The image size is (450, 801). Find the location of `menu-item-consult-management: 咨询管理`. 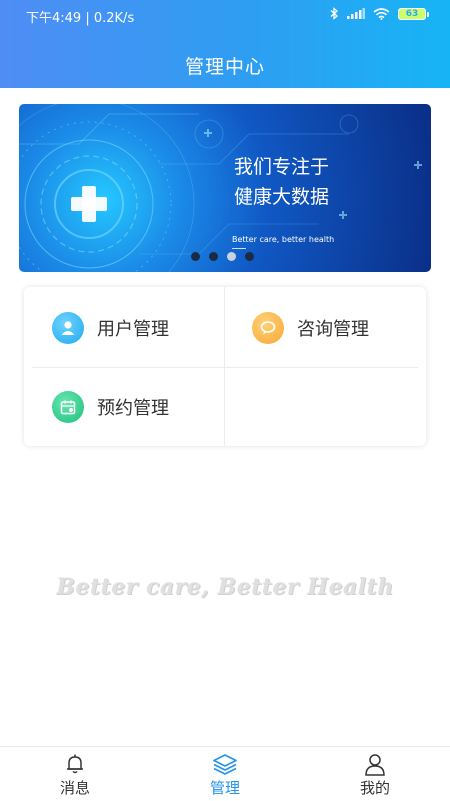

menu-item-consult-management: 咨询管理 is located at coordinates (310, 328).